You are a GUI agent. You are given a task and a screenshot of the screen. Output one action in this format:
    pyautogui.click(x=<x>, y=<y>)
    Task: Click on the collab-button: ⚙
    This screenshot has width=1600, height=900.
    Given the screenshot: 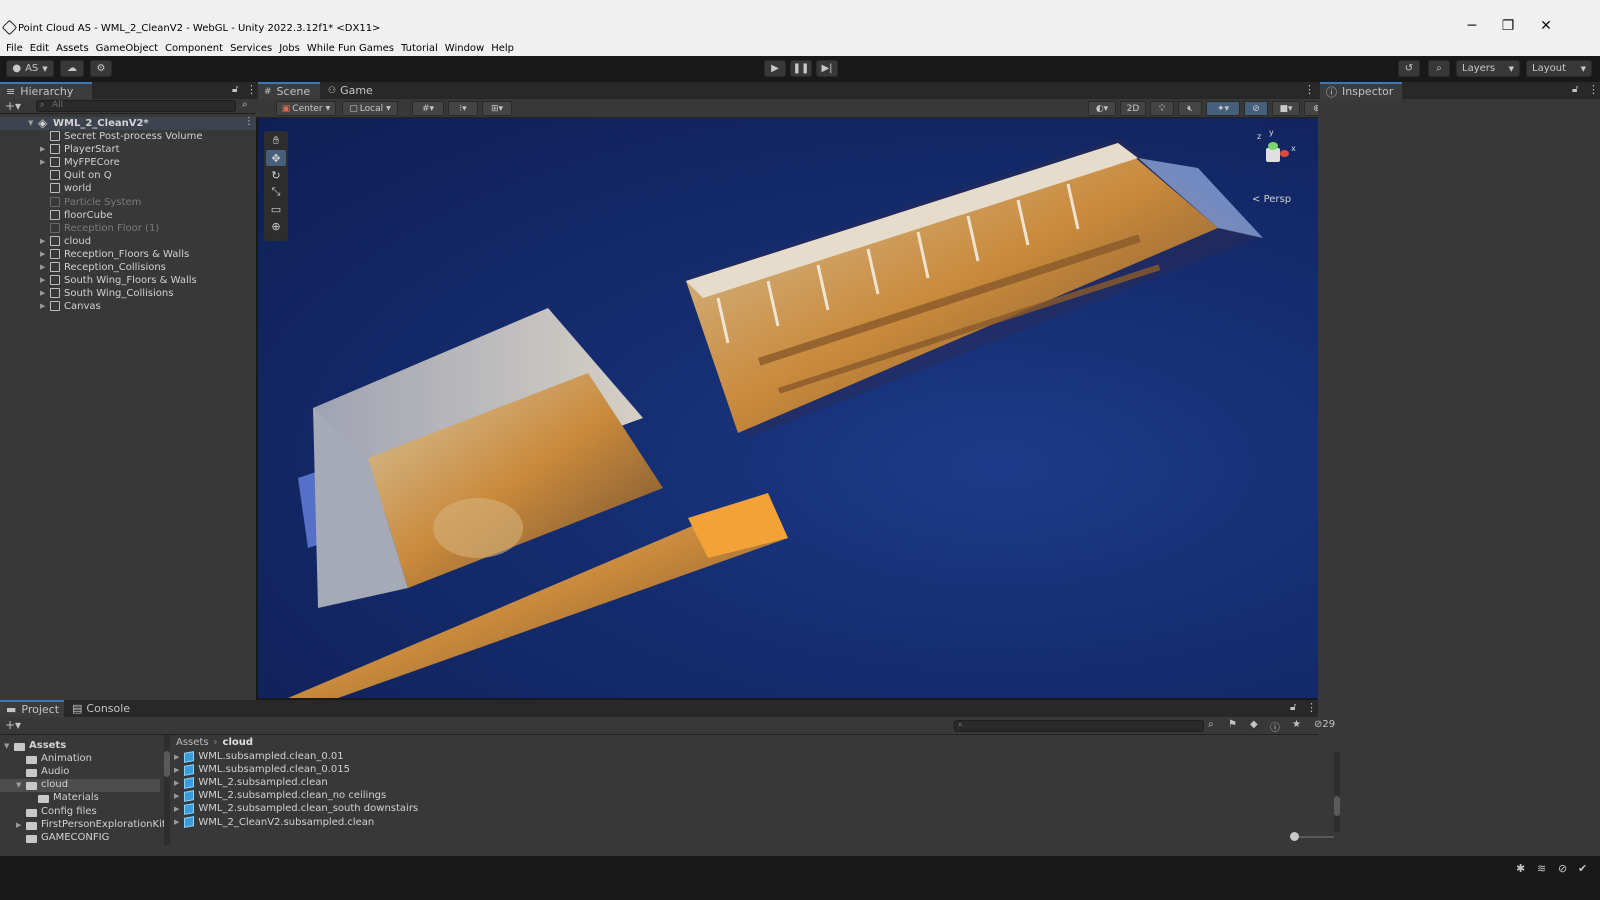 What is the action you would take?
    pyautogui.click(x=101, y=68)
    